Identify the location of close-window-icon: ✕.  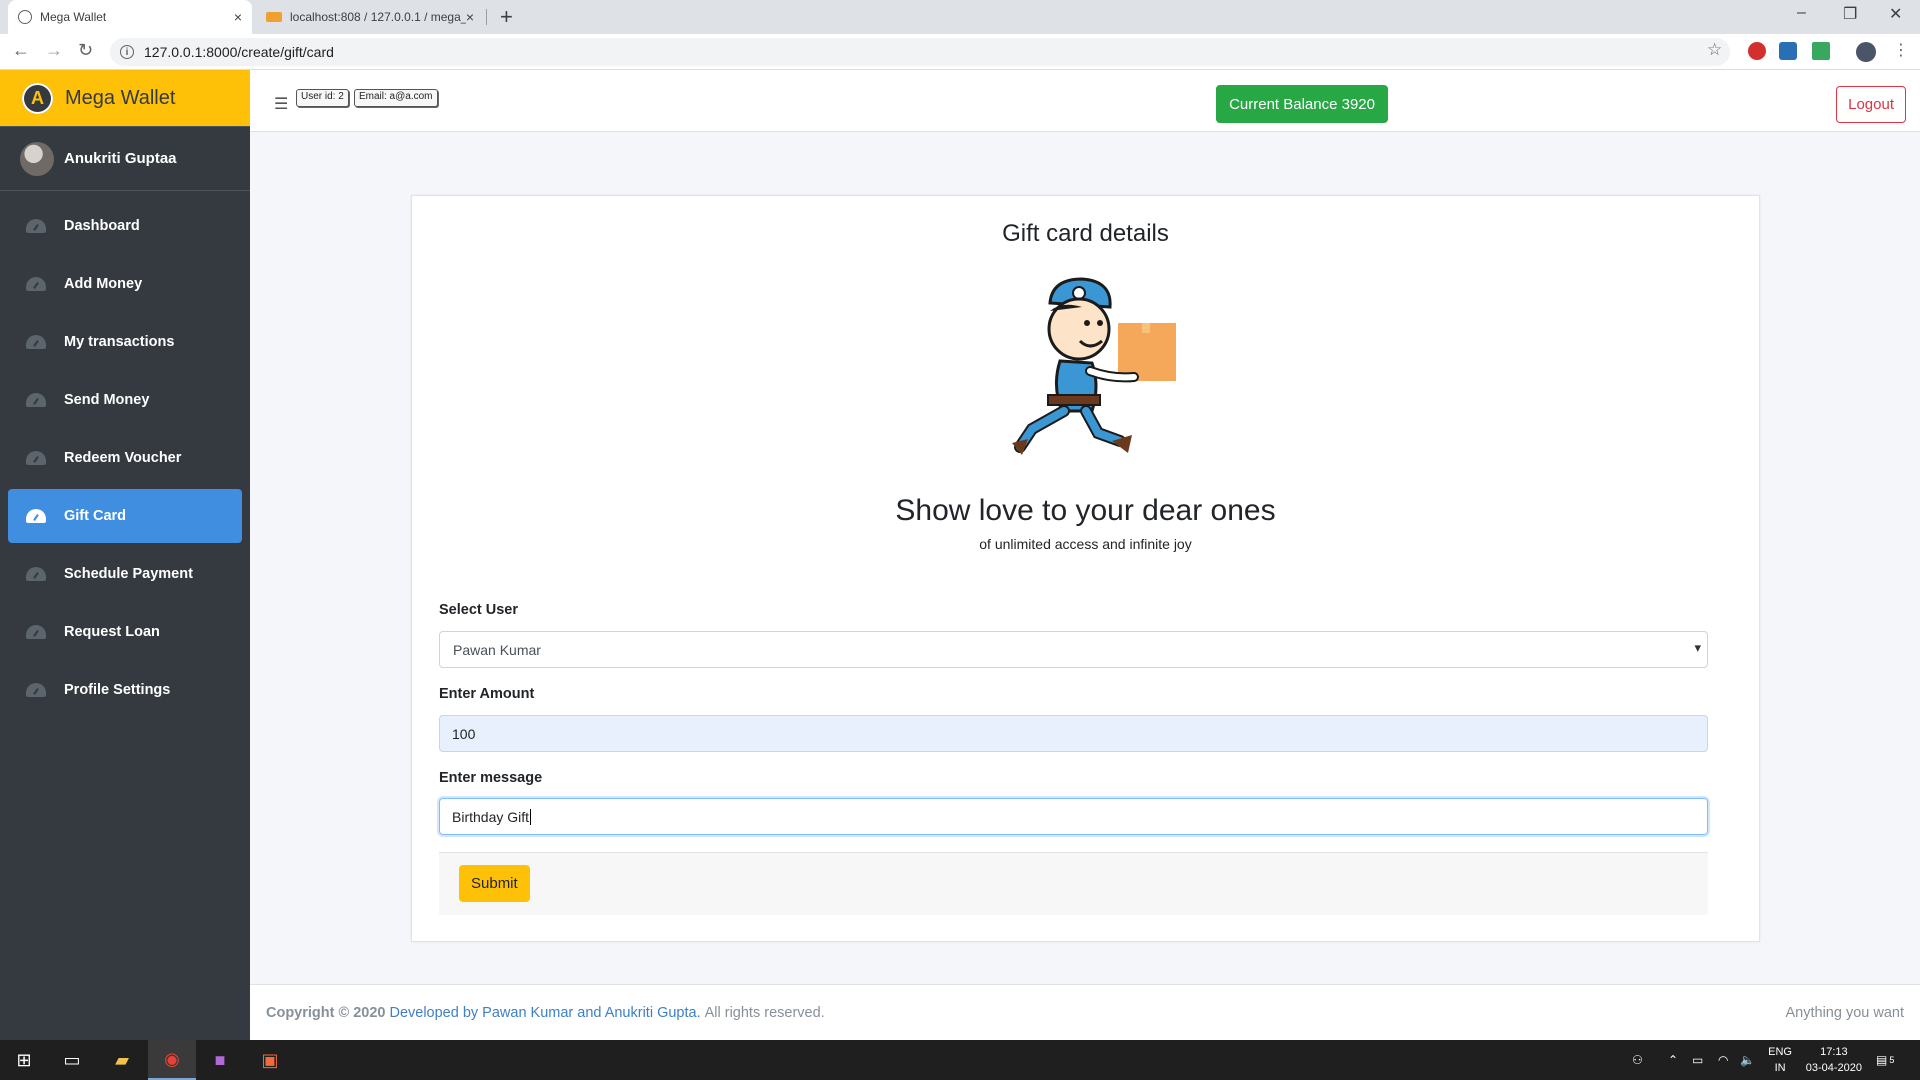
(1895, 14).